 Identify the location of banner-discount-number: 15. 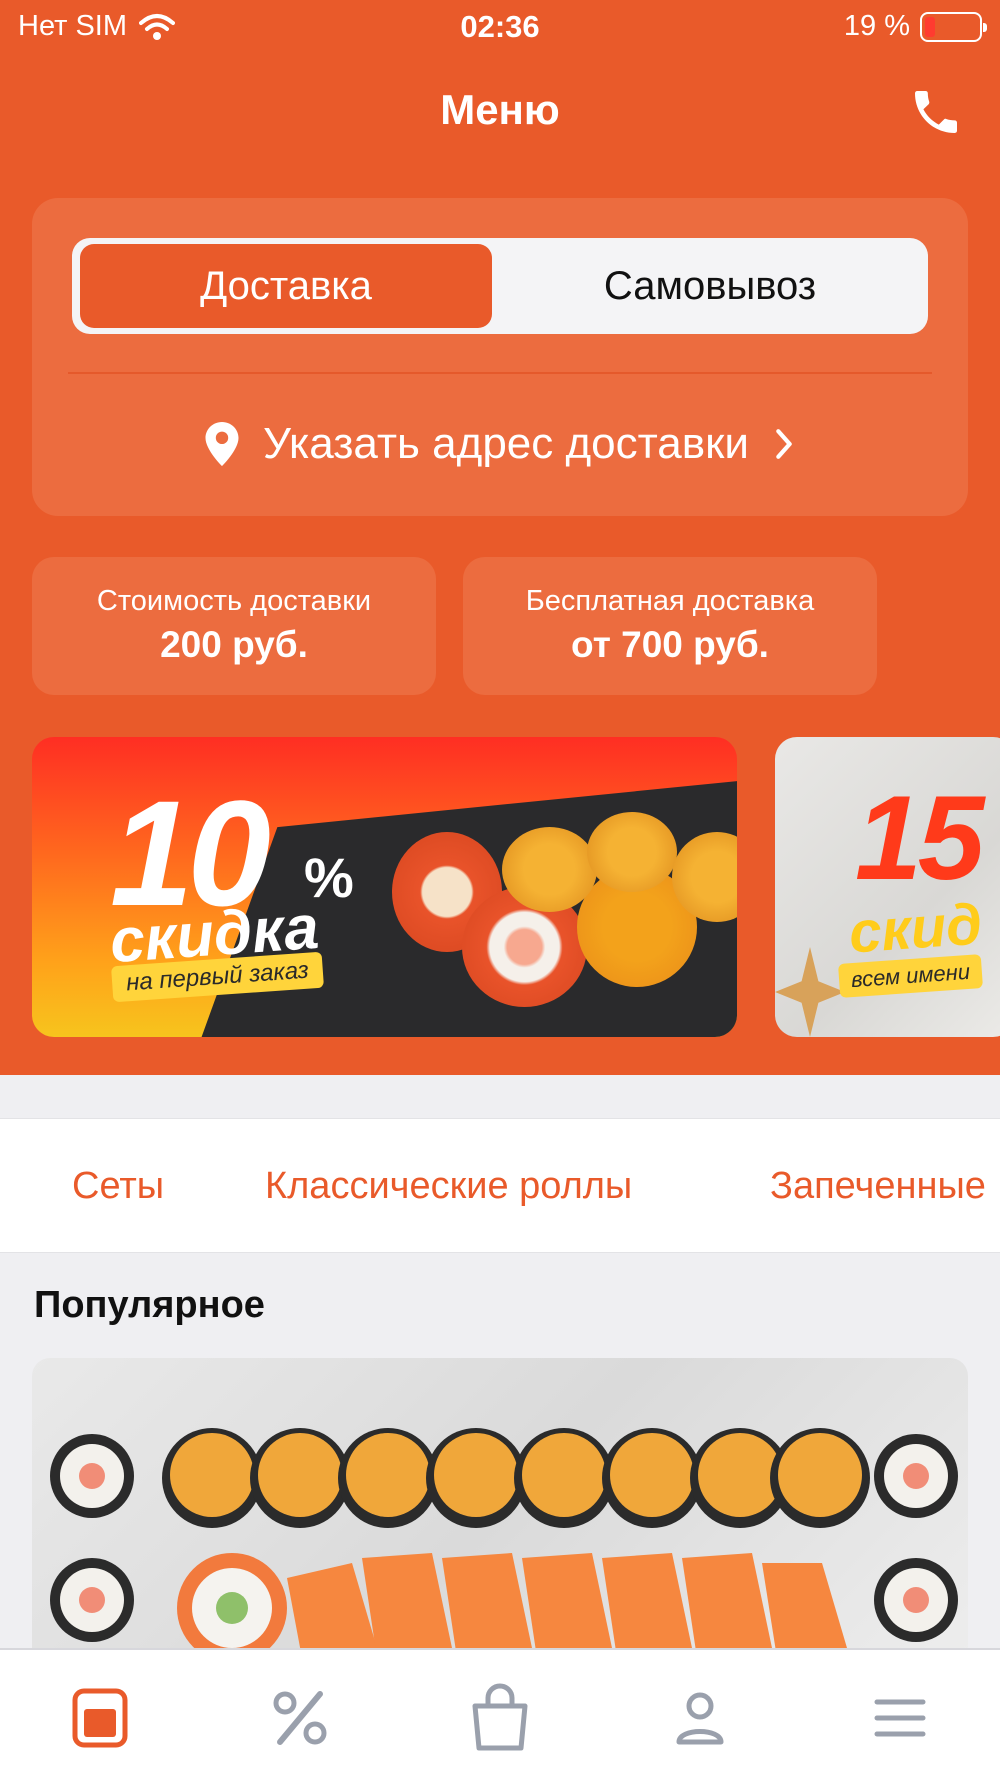
(919, 838).